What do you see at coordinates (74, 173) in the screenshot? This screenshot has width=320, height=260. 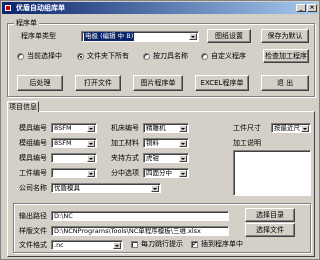 I see `workpiece-number-select` at bounding box center [74, 173].